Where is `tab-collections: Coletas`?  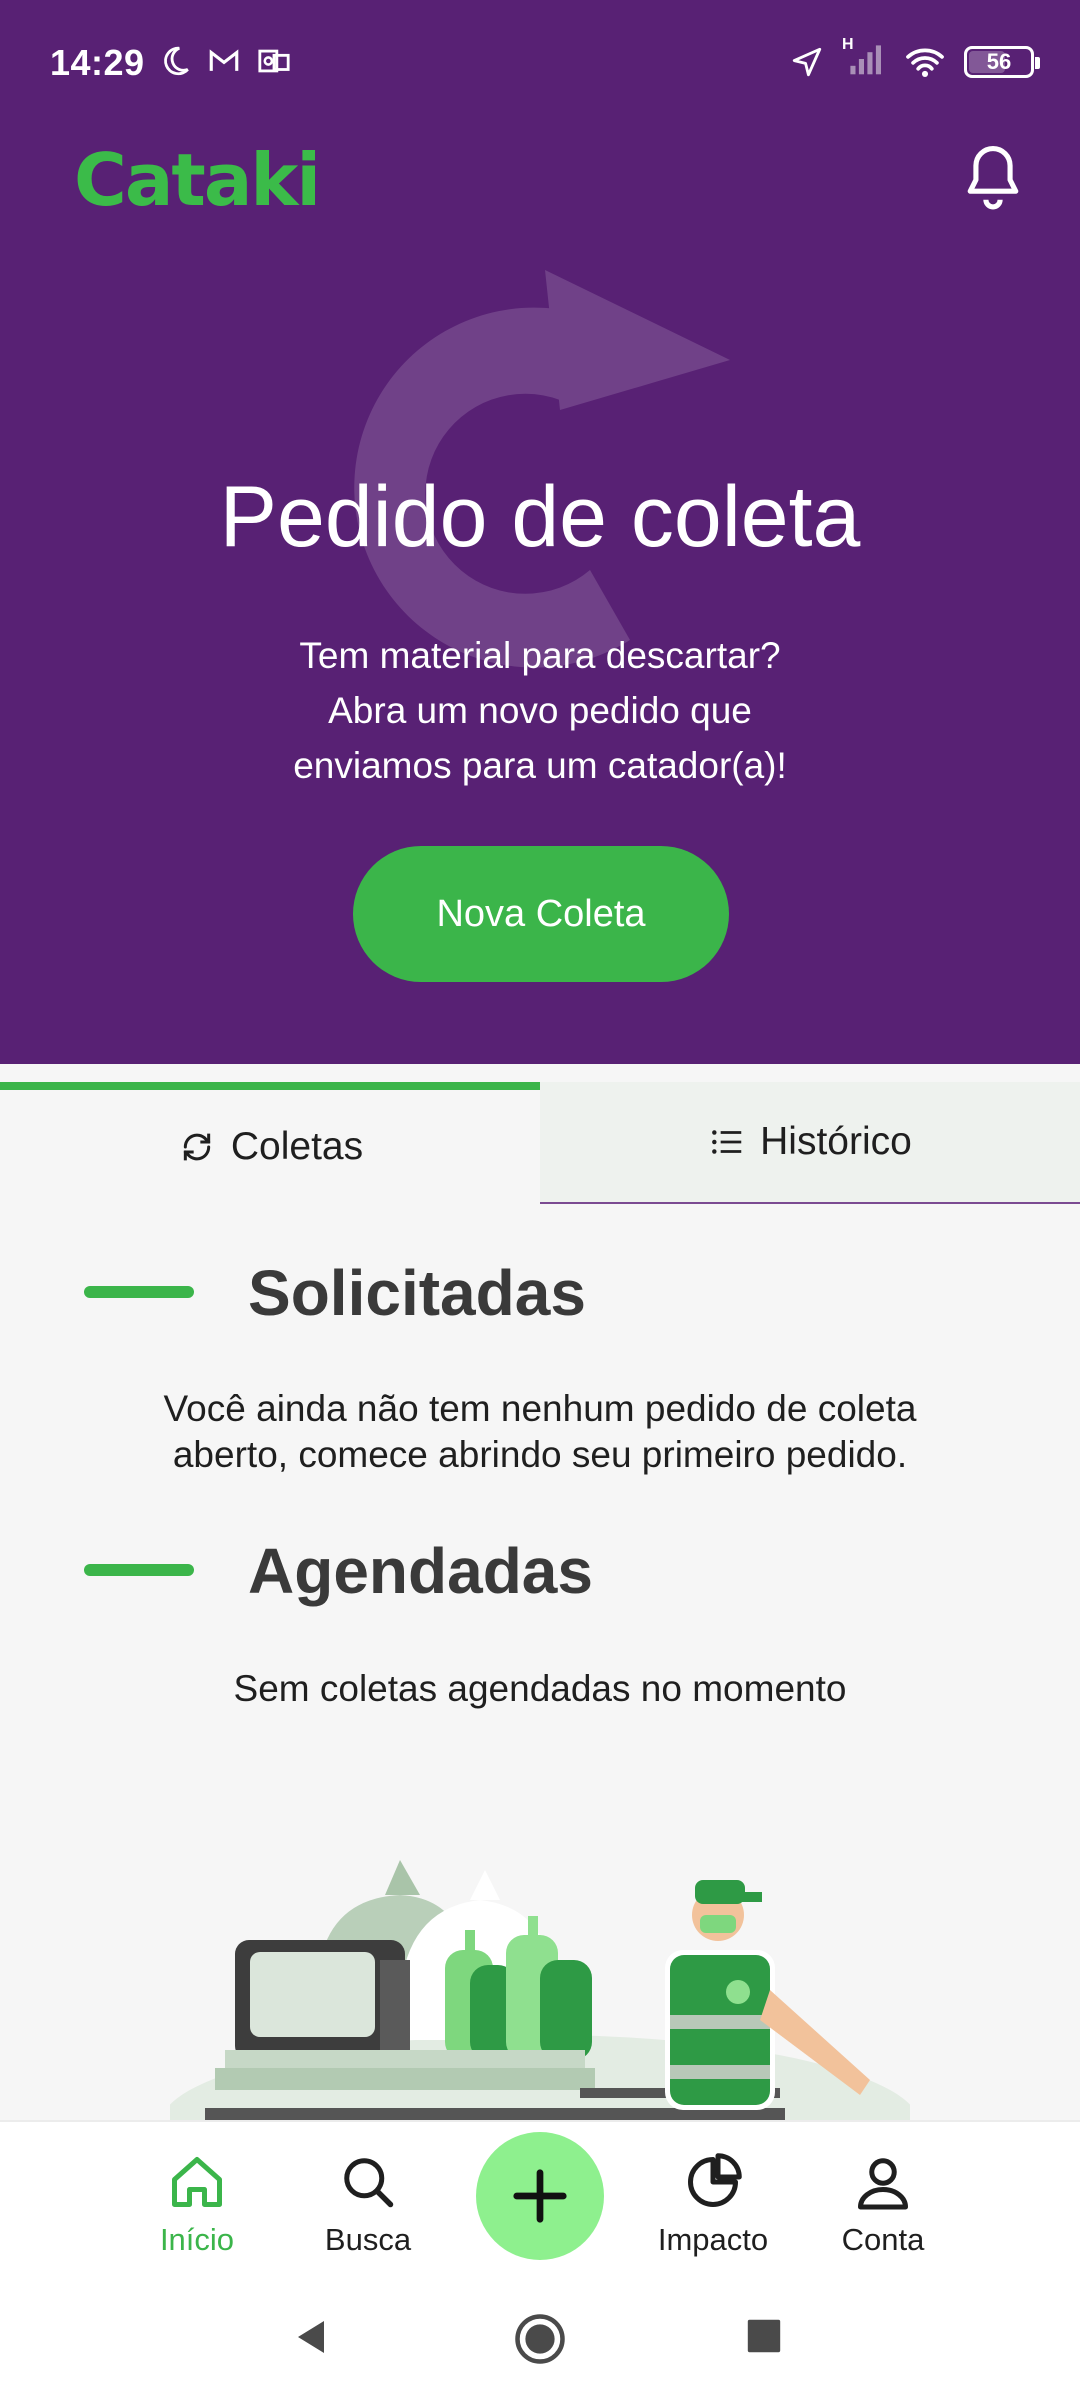 tab-collections: Coletas is located at coordinates (270, 1143).